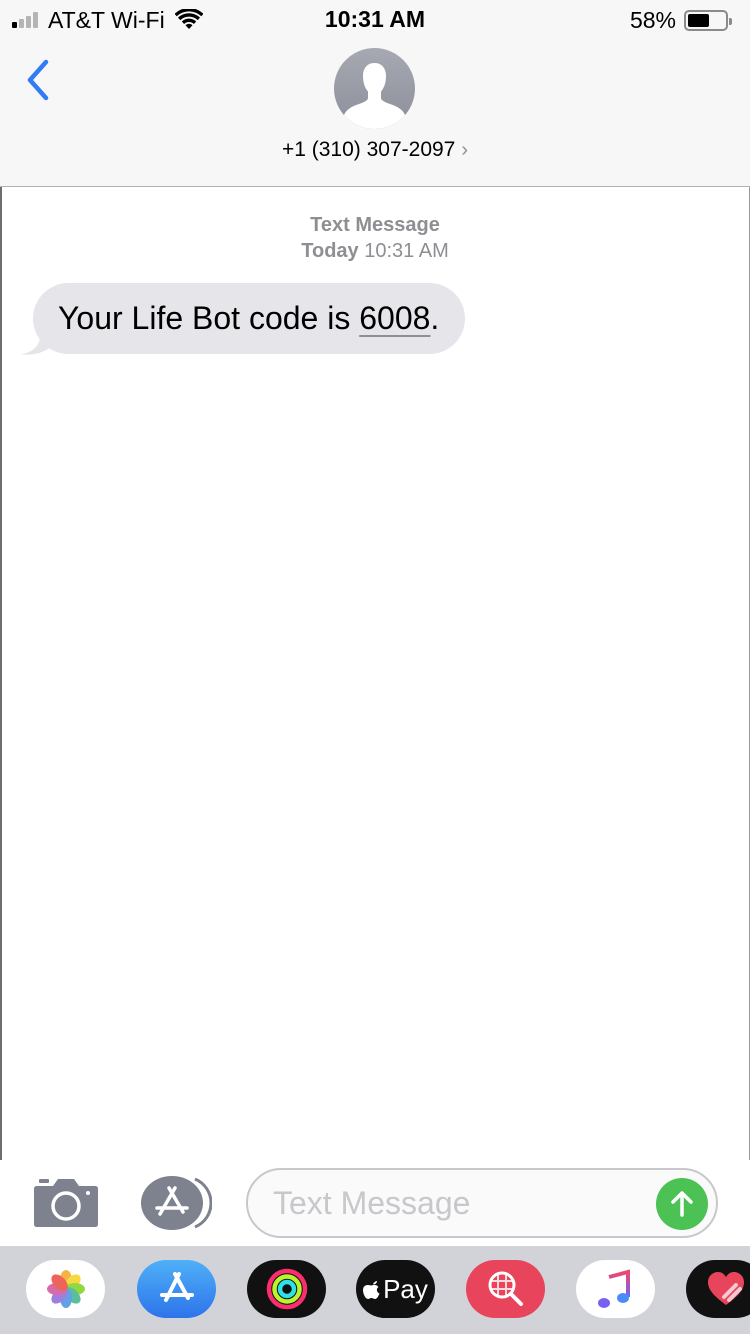  Describe the element at coordinates (680, 20) in the screenshot. I see `status-right: 58%` at that location.